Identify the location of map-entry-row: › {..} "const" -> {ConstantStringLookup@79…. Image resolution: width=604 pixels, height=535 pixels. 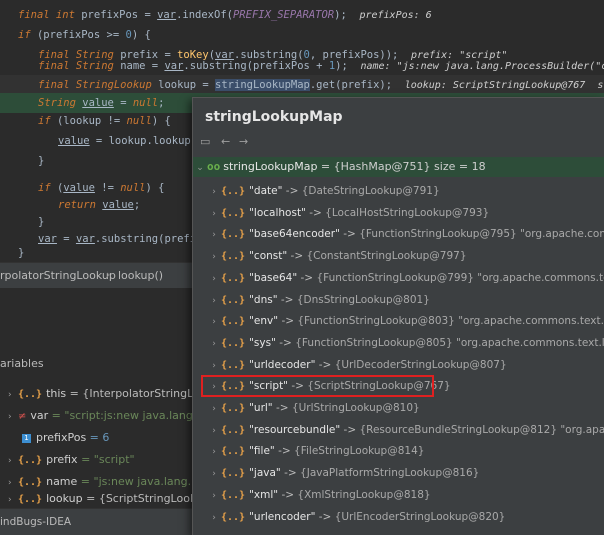
(398, 256).